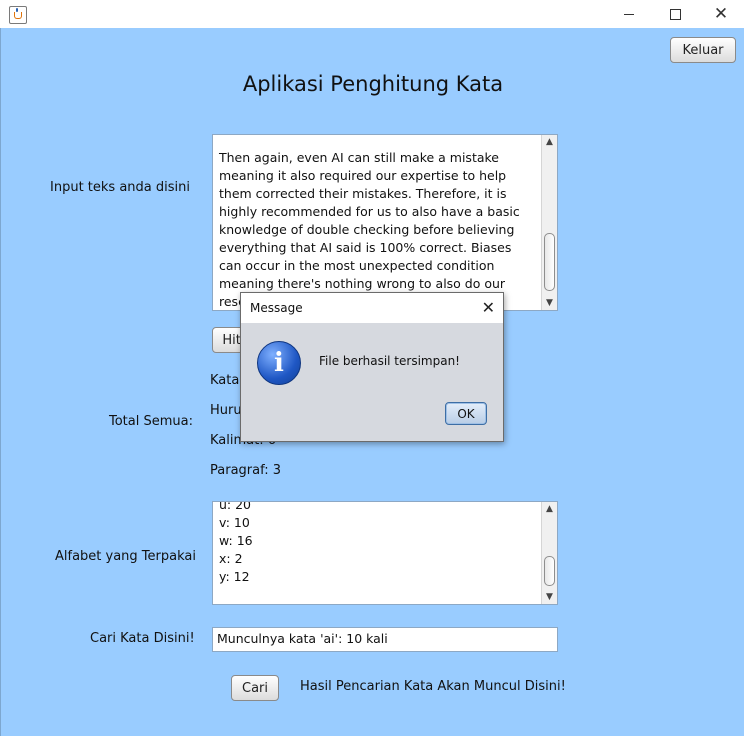 This screenshot has height=736, width=744. What do you see at coordinates (372, 14) in the screenshot?
I see `window-titlebar: ✕` at bounding box center [372, 14].